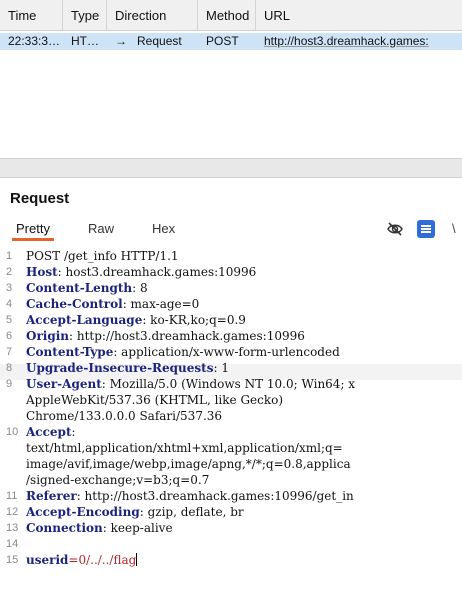 This screenshot has height=600, width=462. Describe the element at coordinates (227, 15) in the screenshot. I see `column-header-method: Method` at that location.